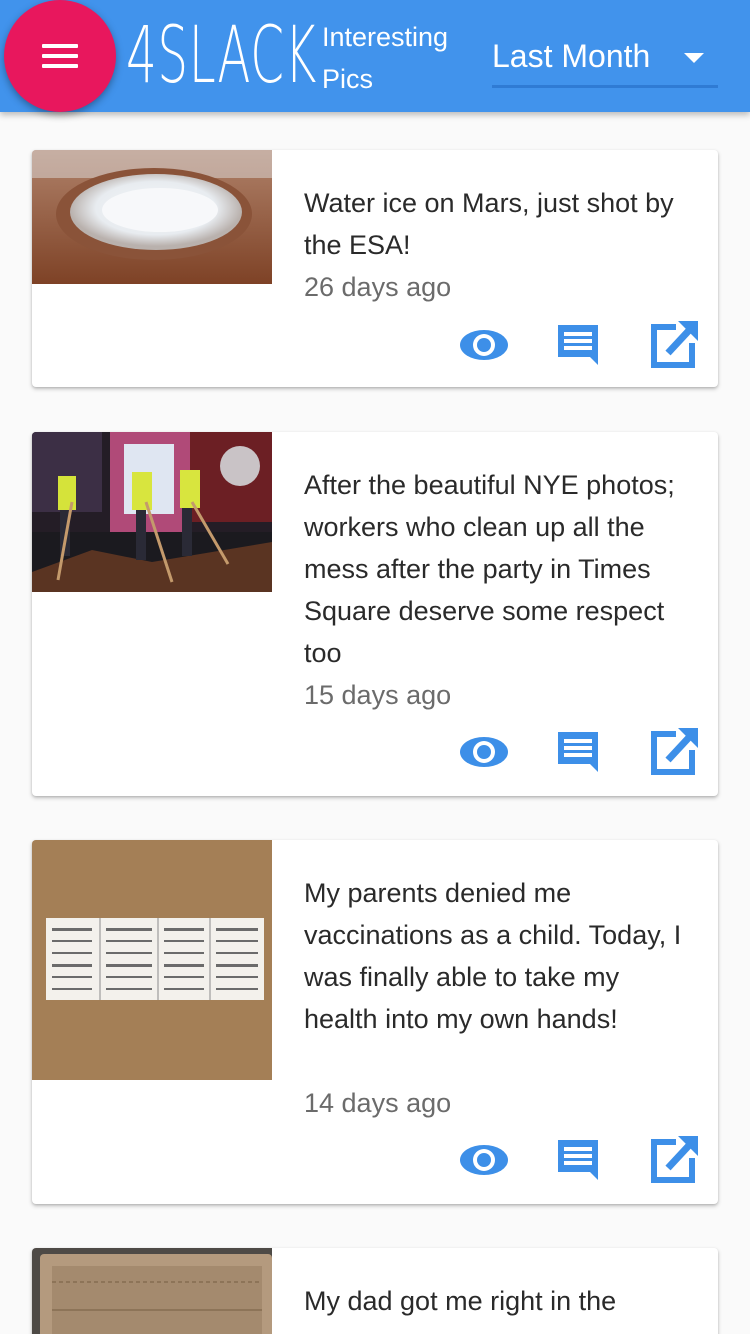  Describe the element at coordinates (378, 695) in the screenshot. I see `post-time: 15 days ago` at that location.